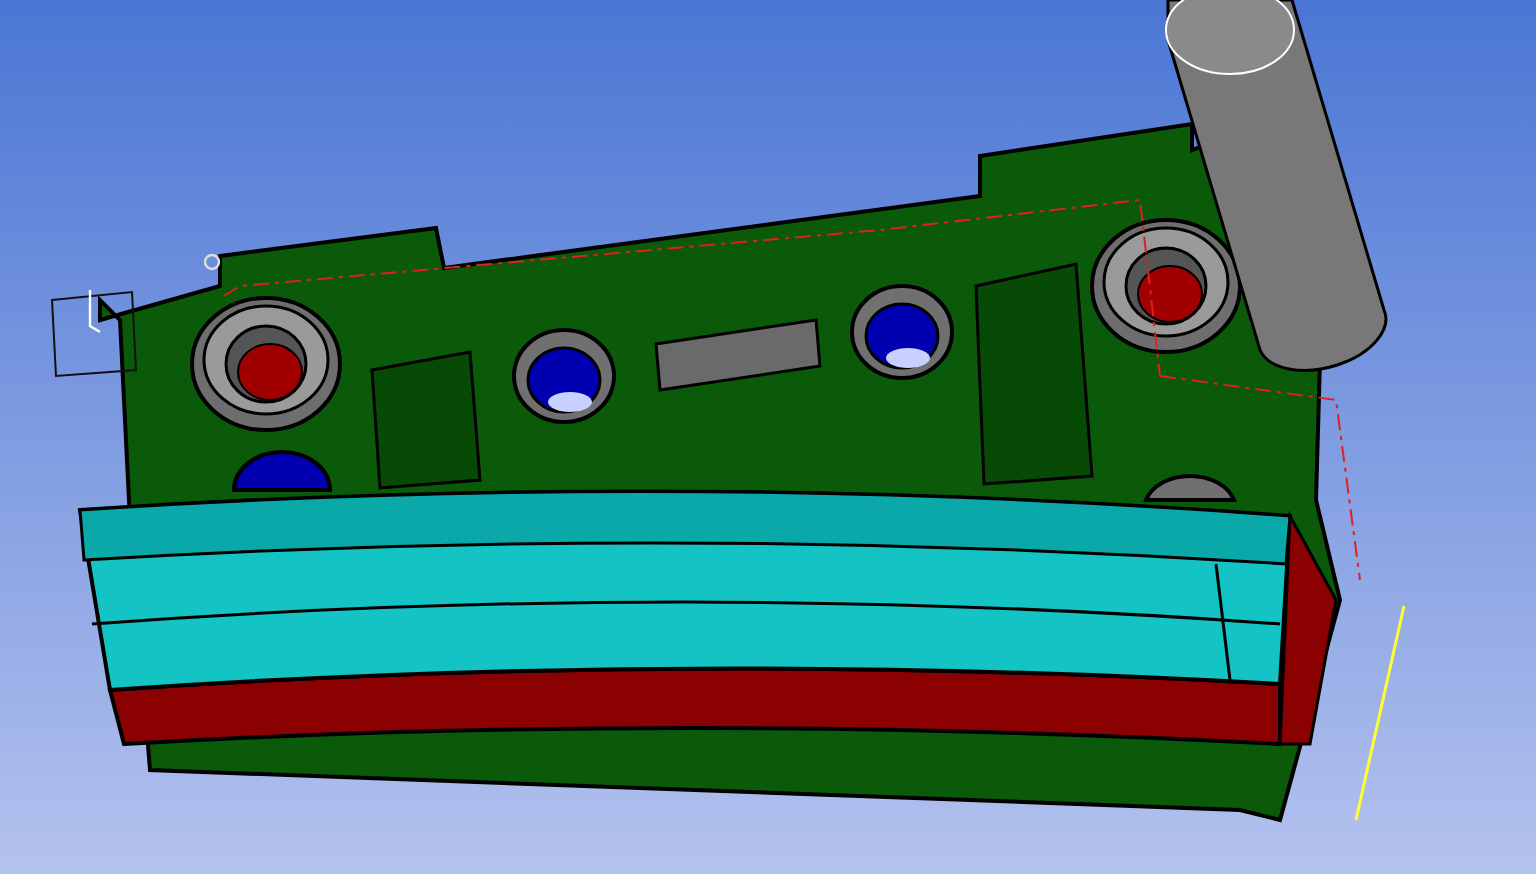 The width and height of the screenshot is (1536, 874). I want to click on triad-box-icon, so click(94, 334).